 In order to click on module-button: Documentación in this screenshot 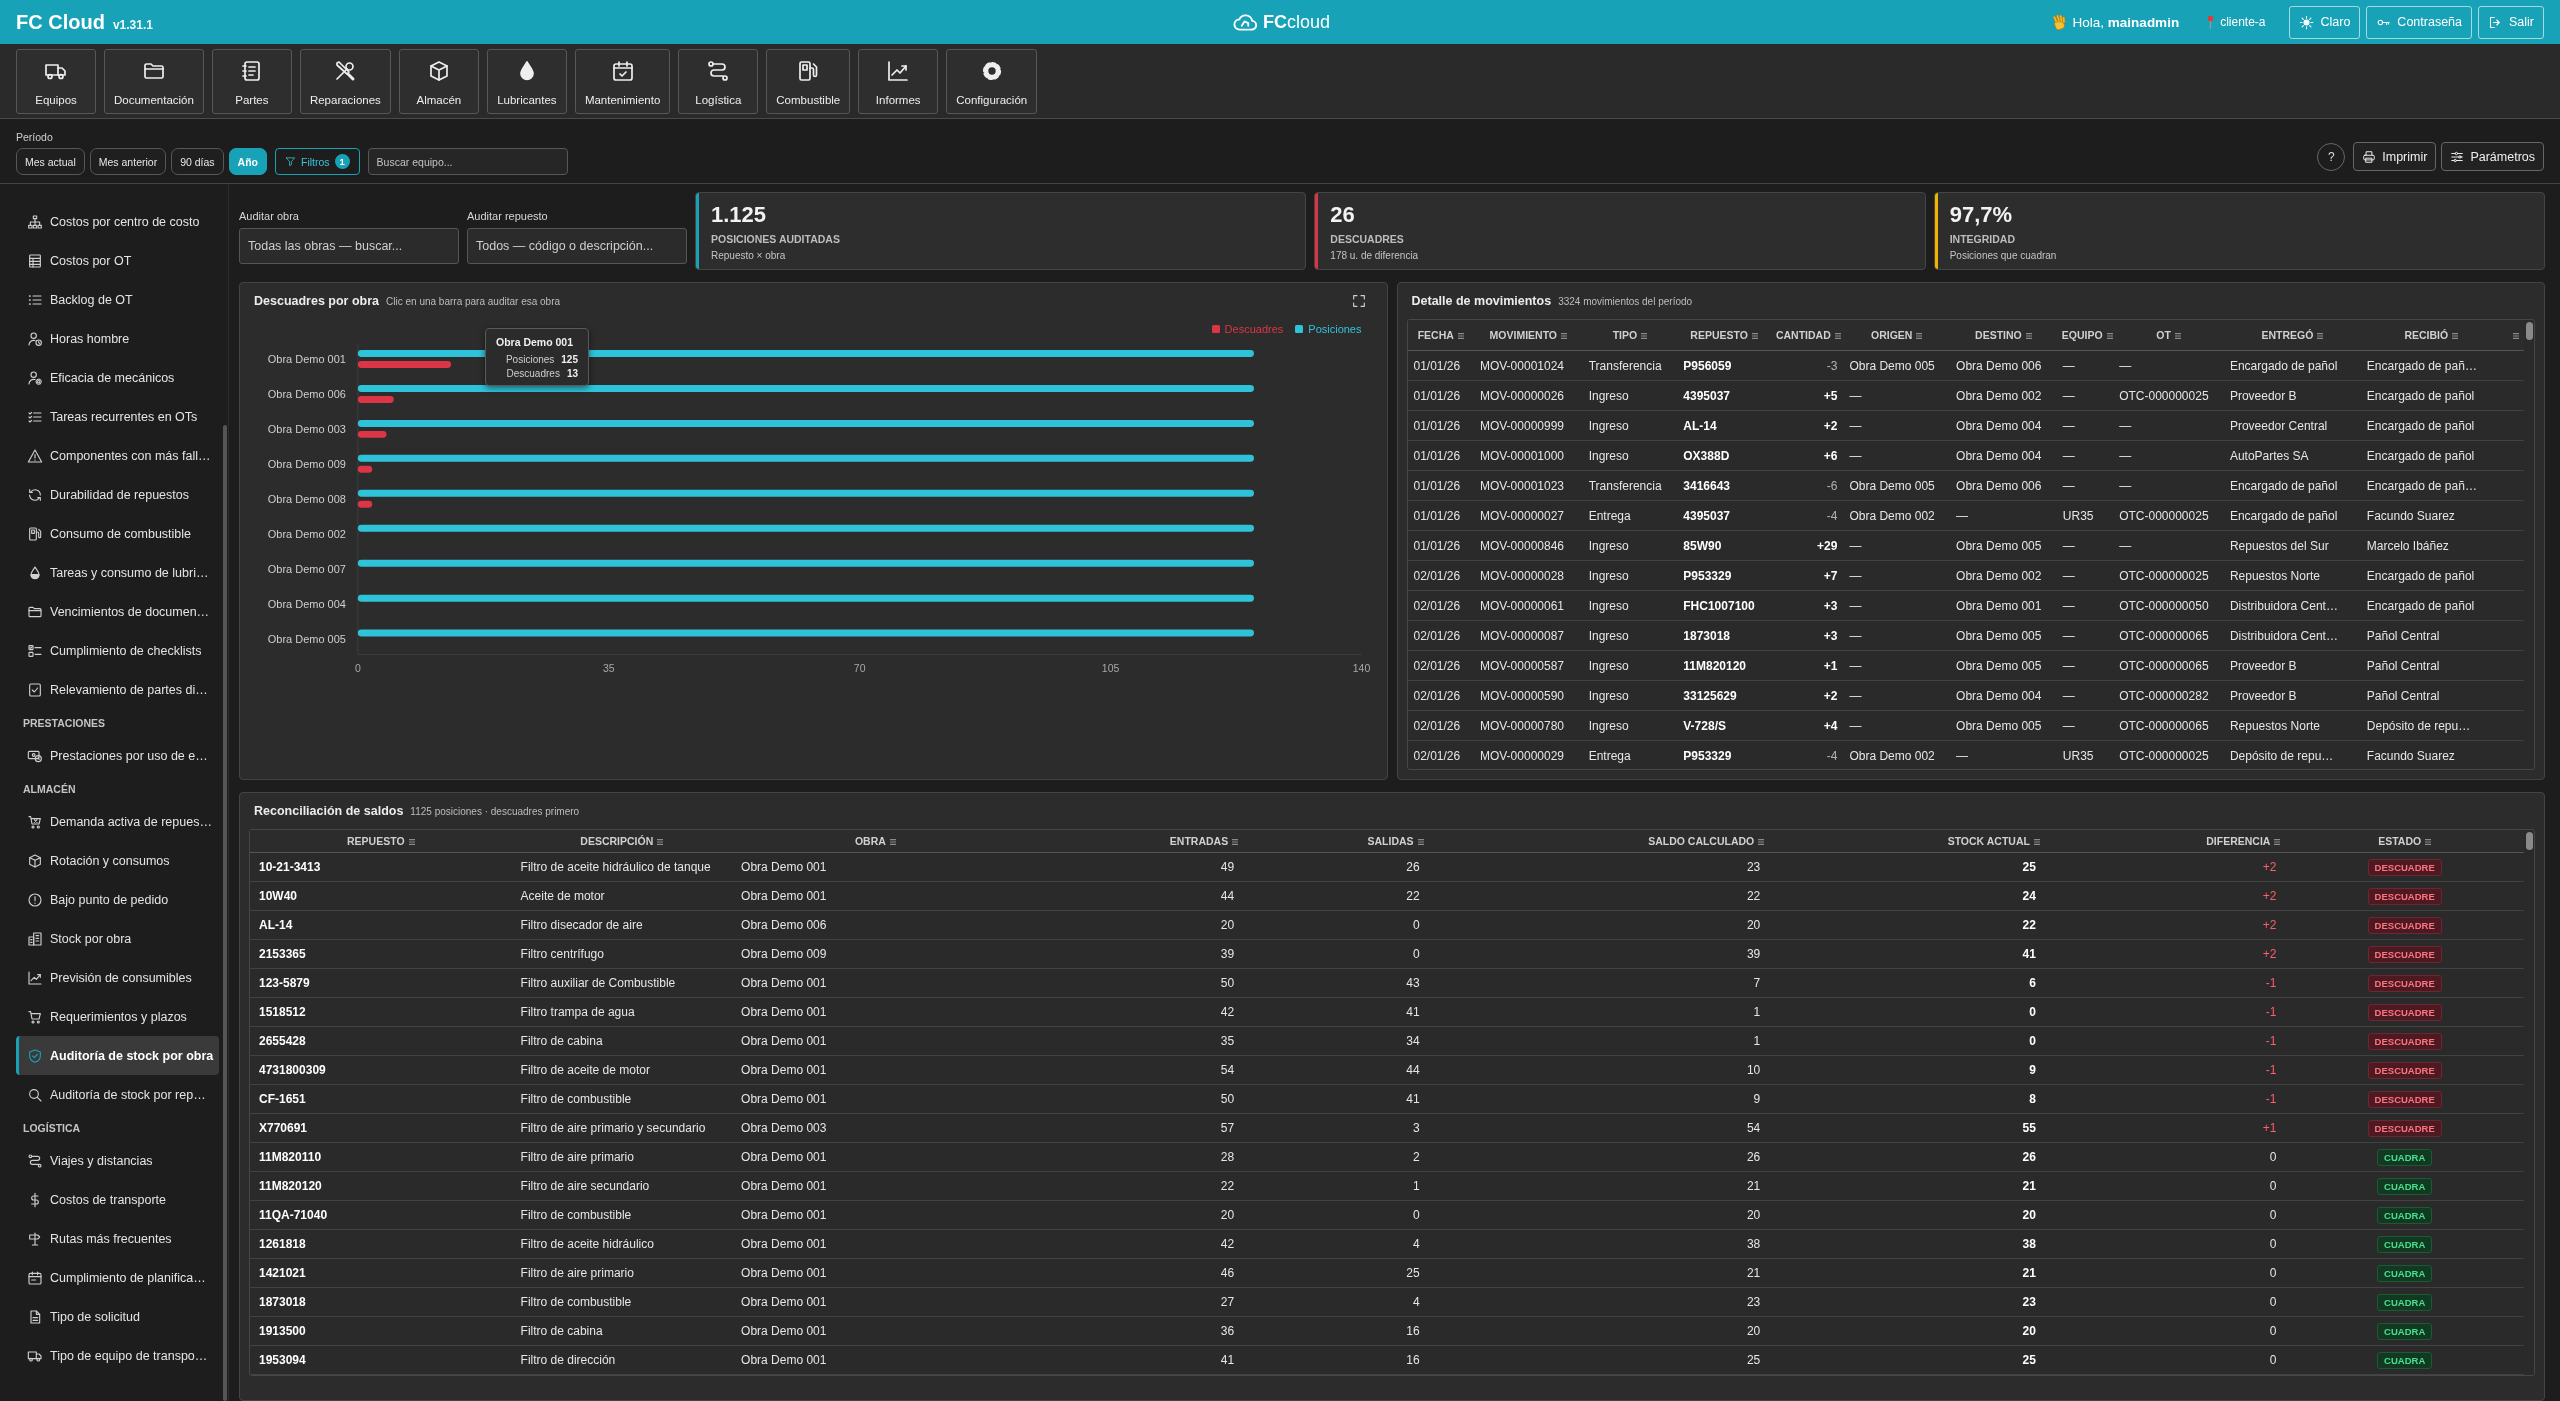, I will do `click(154, 81)`.